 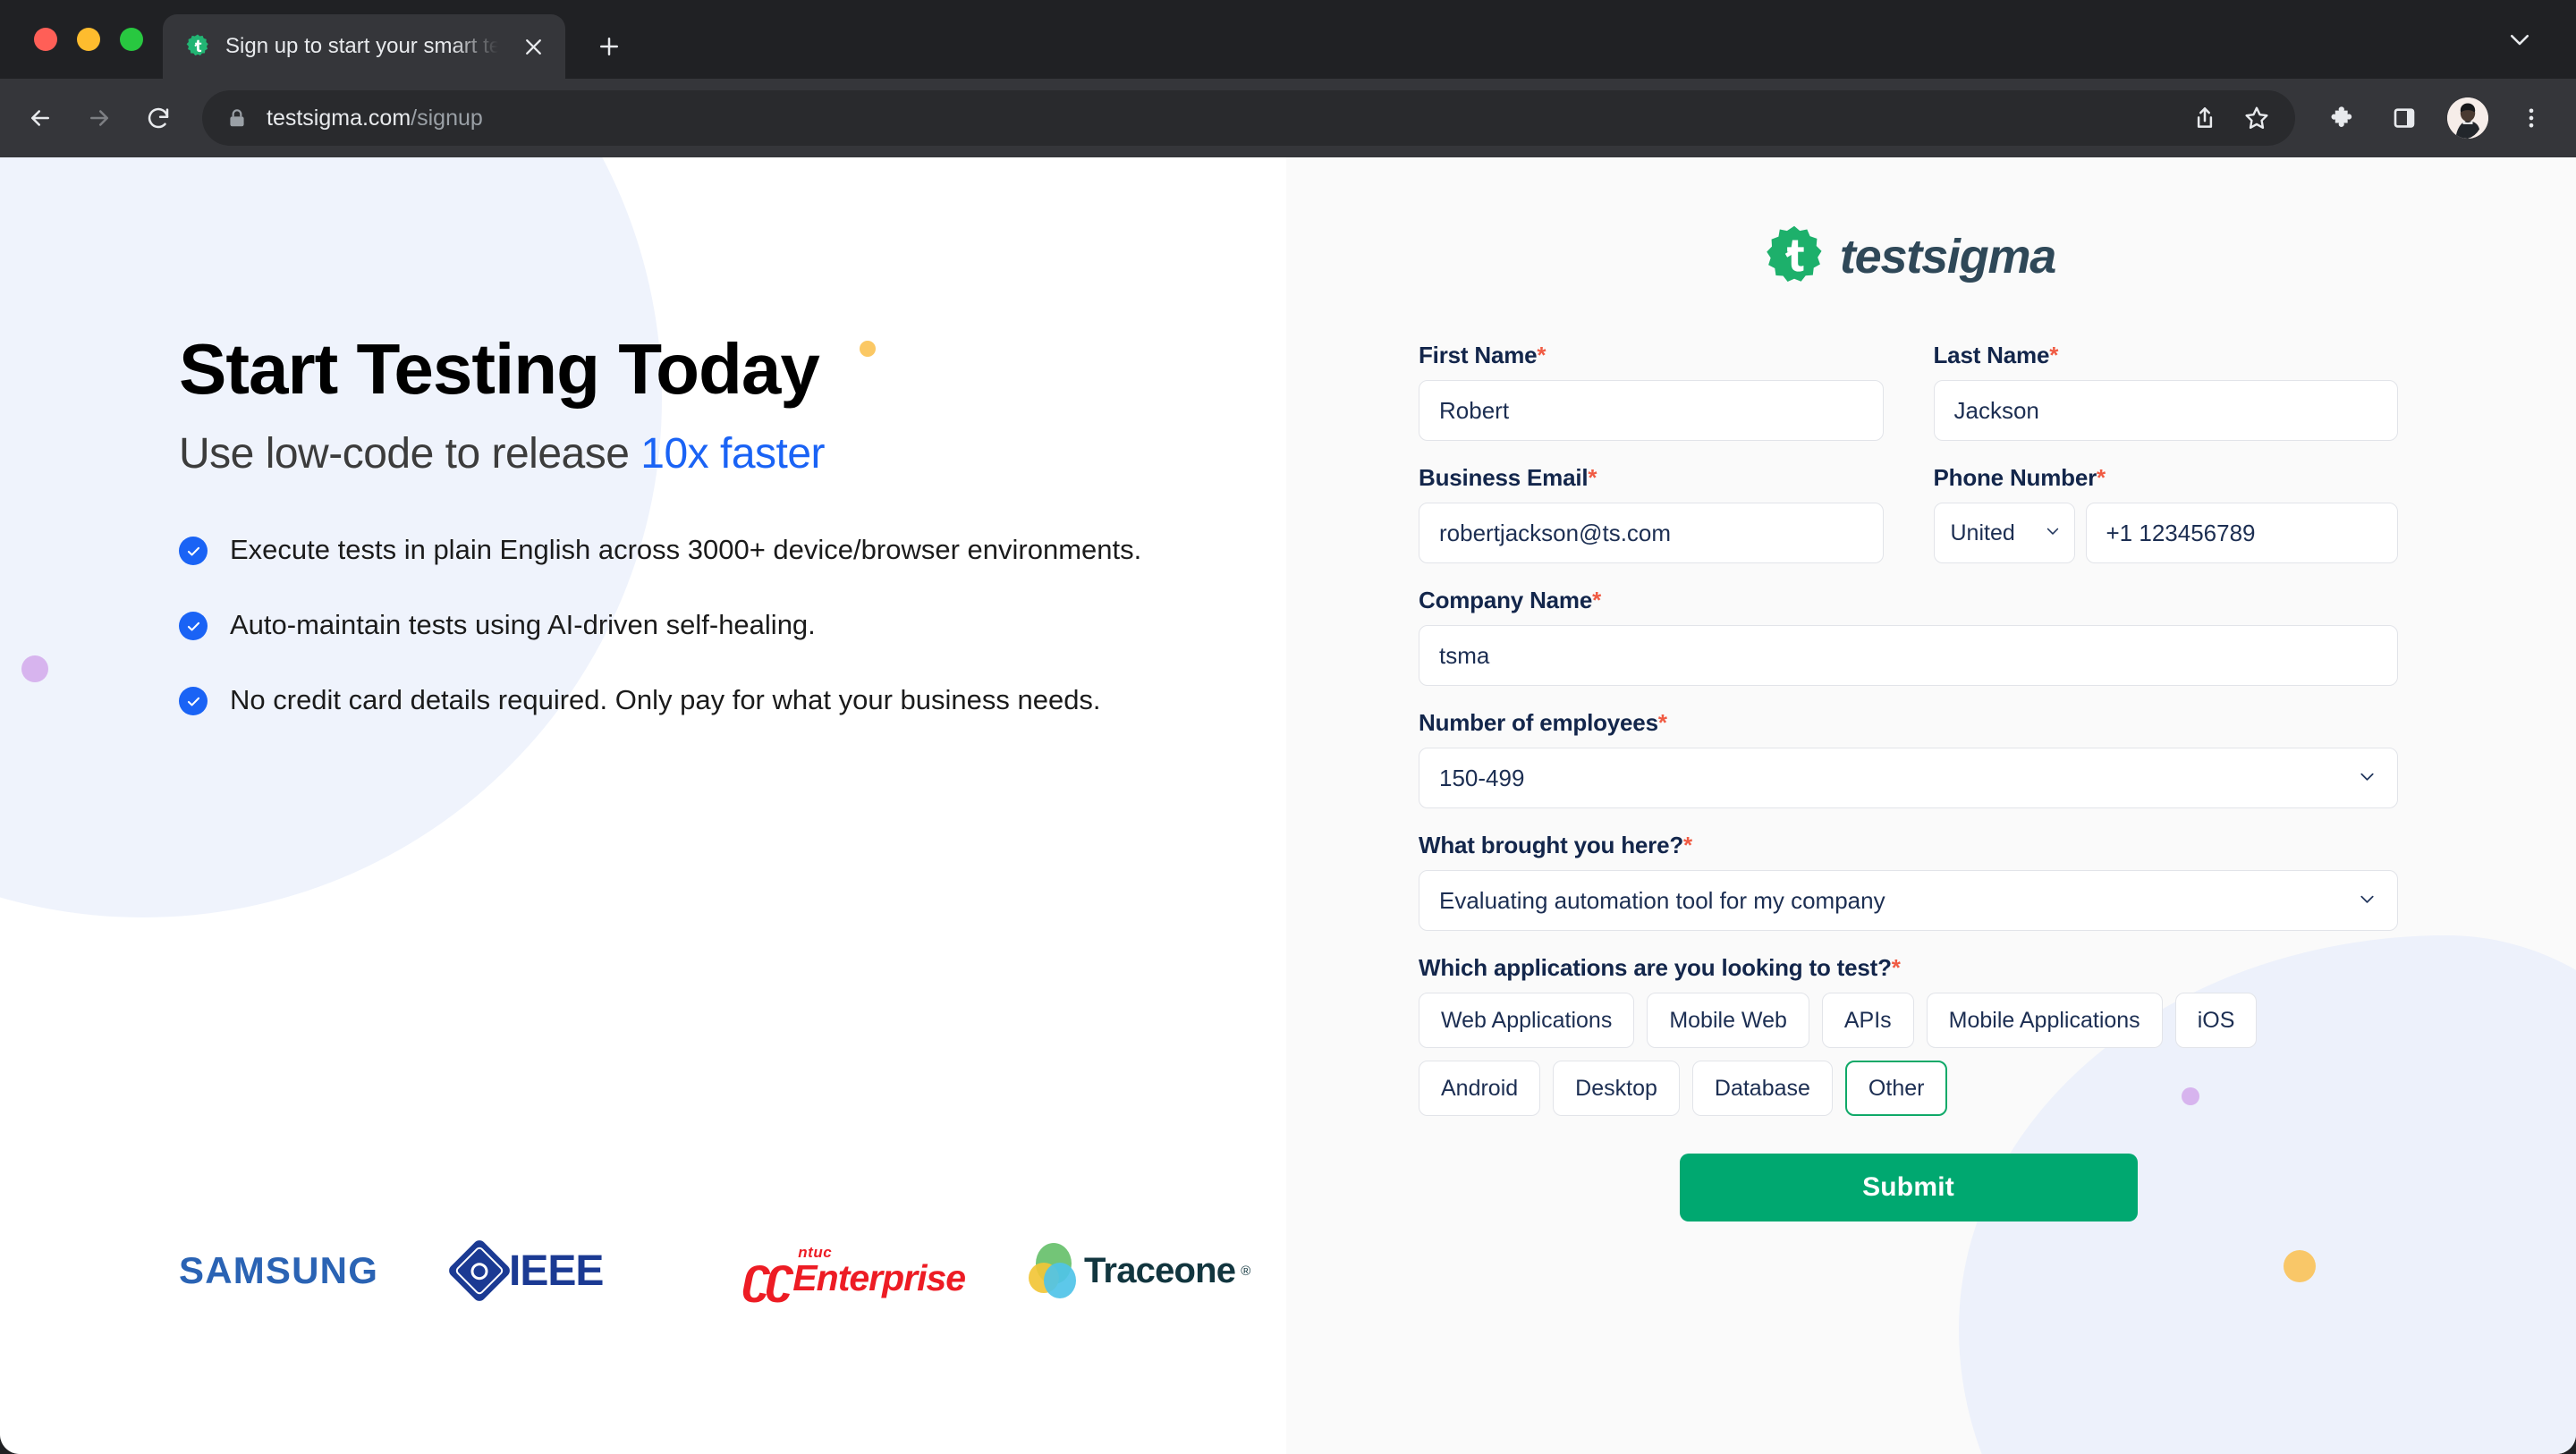 What do you see at coordinates (40, 118) in the screenshot?
I see `arrow-left-icon` at bounding box center [40, 118].